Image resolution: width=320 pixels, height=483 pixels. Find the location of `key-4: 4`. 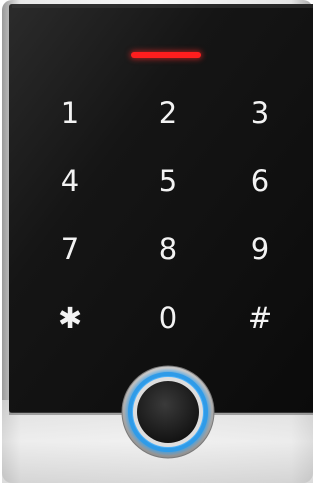

key-4: 4 is located at coordinates (70, 181).